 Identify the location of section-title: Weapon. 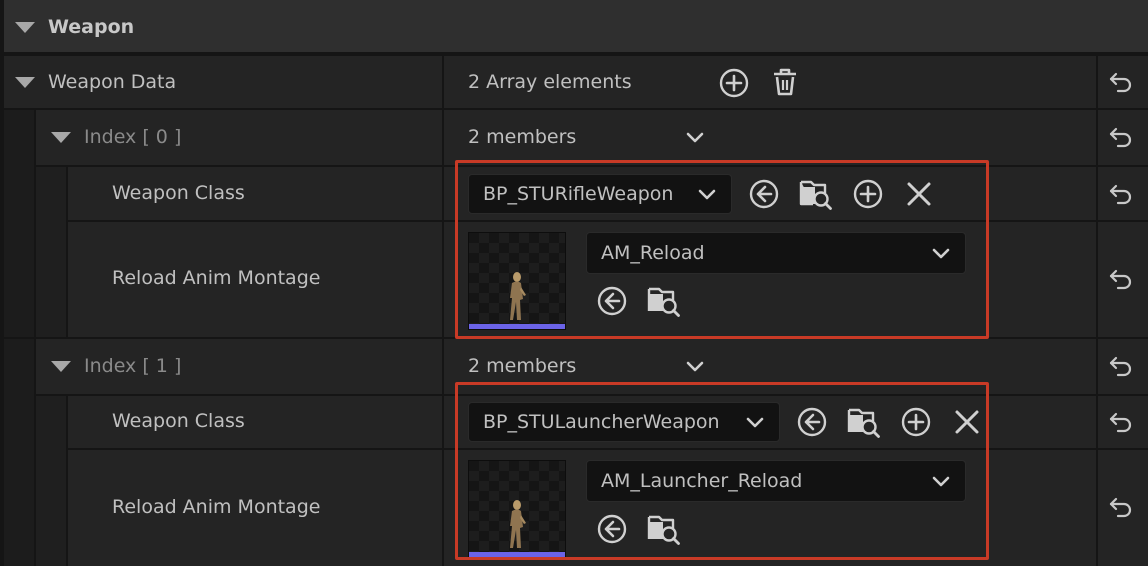
(91, 27).